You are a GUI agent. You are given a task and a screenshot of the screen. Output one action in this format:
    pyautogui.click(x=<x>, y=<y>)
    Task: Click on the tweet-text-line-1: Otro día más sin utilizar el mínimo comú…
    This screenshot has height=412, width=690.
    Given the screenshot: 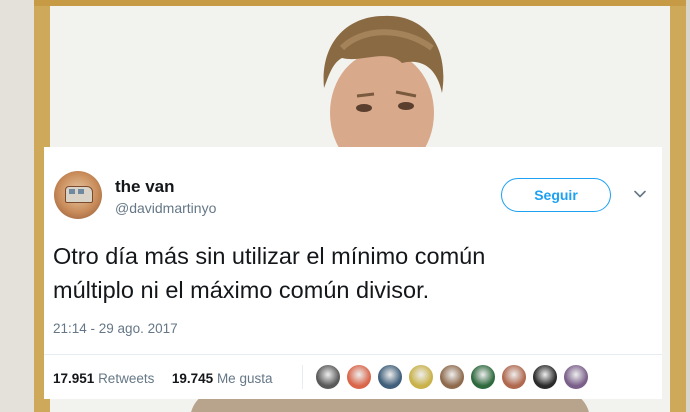 What is the action you would take?
    pyautogui.click(x=269, y=256)
    